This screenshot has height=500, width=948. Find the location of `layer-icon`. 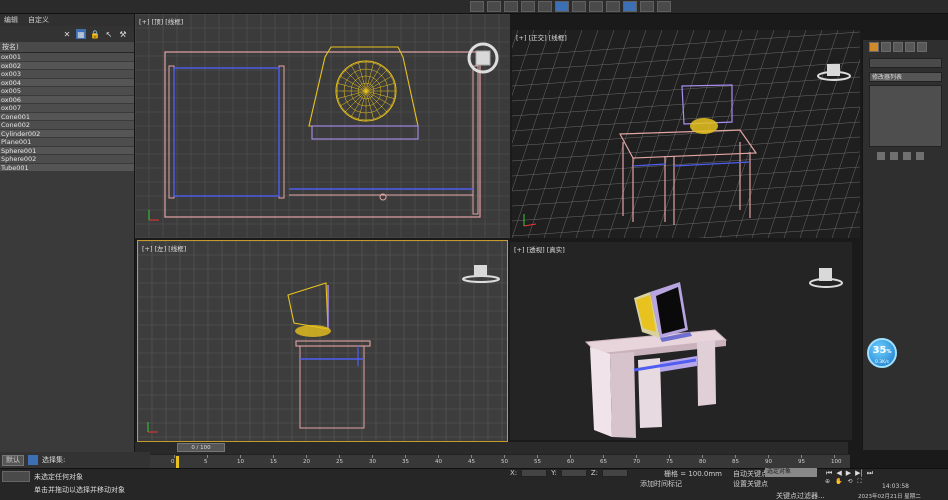

layer-icon is located at coordinates (33, 460).